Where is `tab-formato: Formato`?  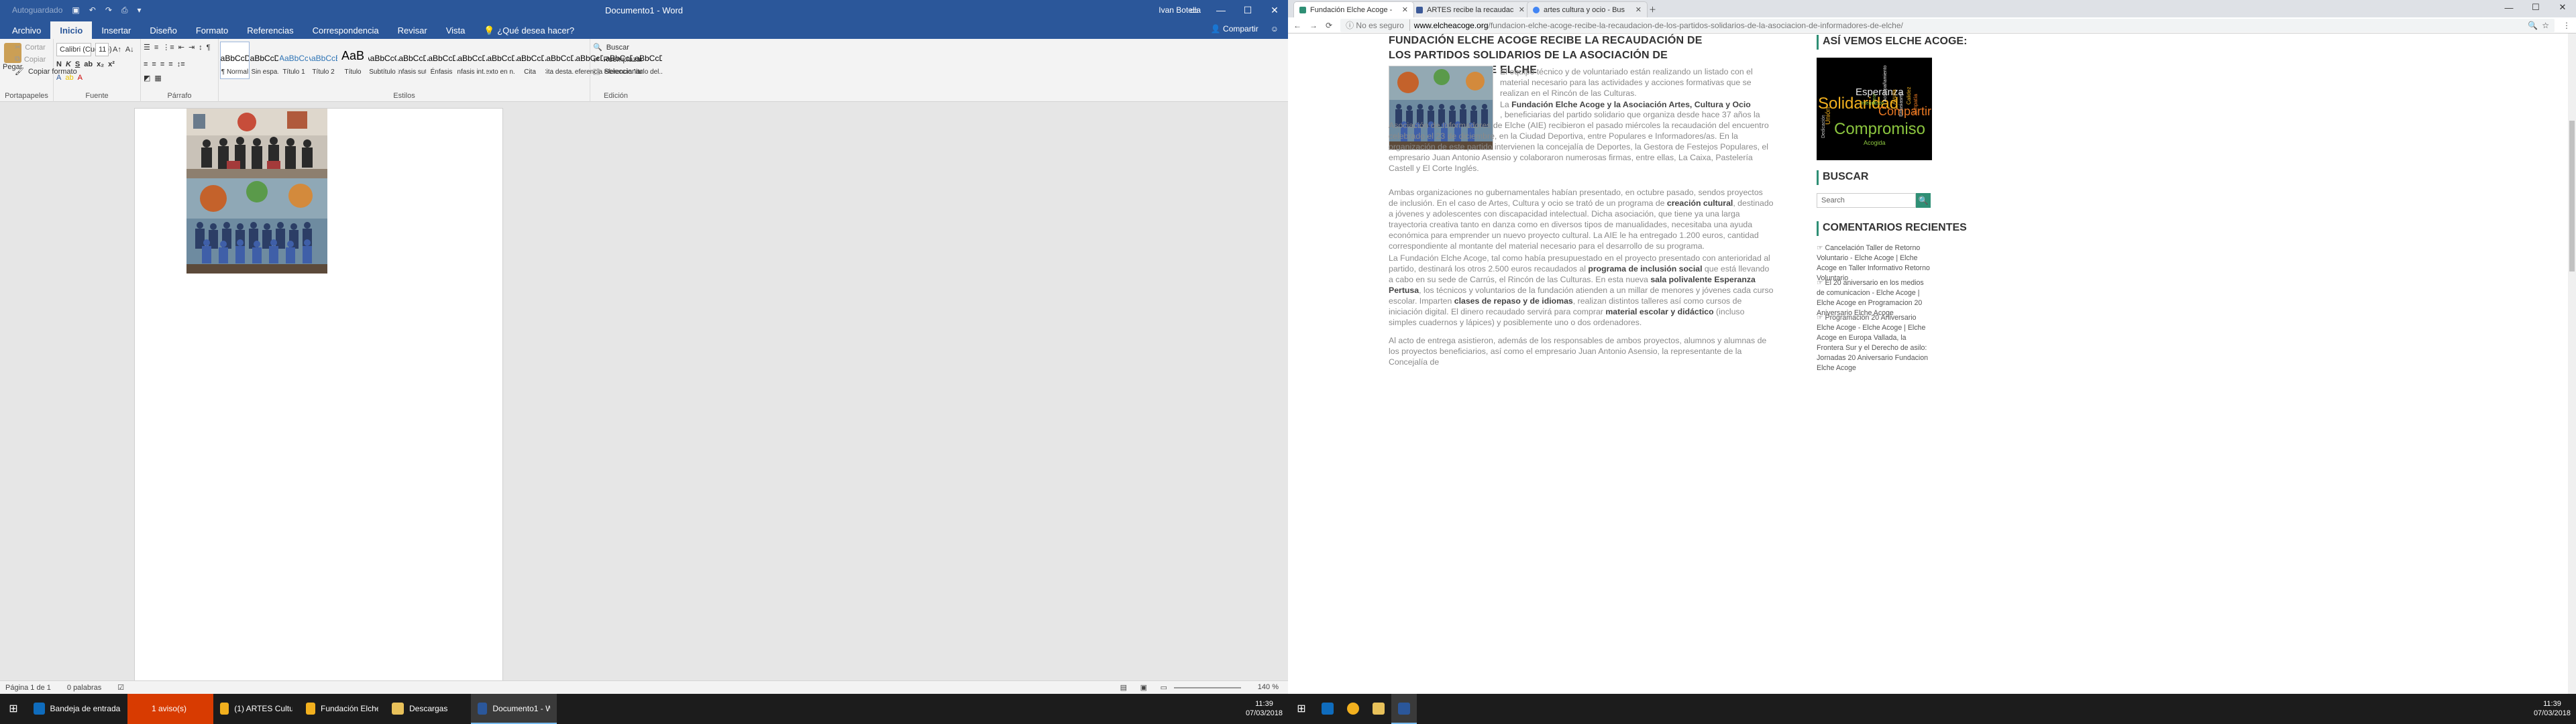
tab-formato: Formato is located at coordinates (211, 30).